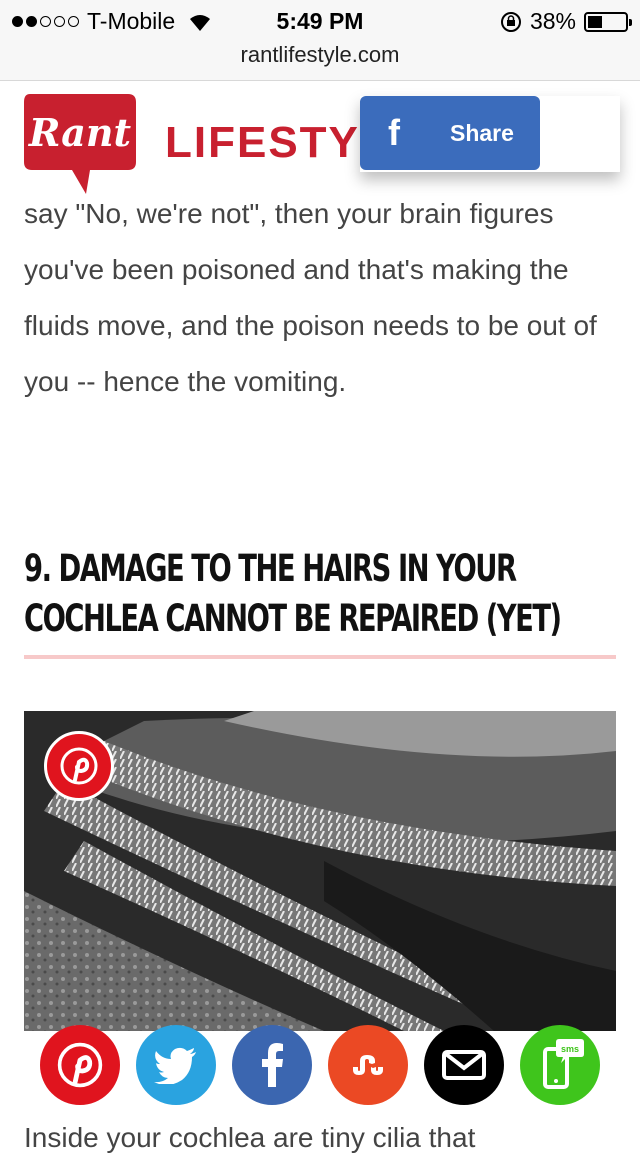 This screenshot has width=640, height=1154. I want to click on heading-divider, so click(320, 657).